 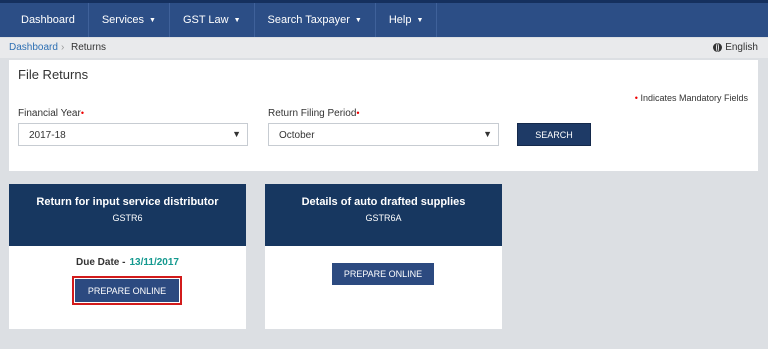 What do you see at coordinates (127, 262) in the screenshot?
I see `due-date: Due Date -13/11/2017` at bounding box center [127, 262].